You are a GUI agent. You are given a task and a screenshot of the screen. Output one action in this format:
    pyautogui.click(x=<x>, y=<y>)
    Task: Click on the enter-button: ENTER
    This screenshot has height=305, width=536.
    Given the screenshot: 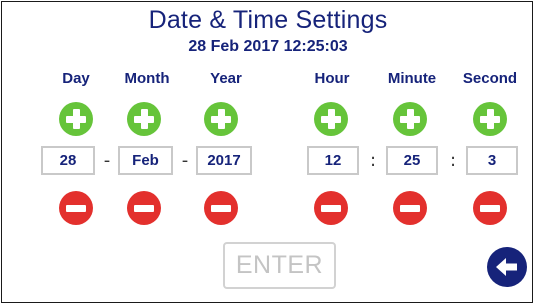 What is the action you would take?
    pyautogui.click(x=279, y=265)
    